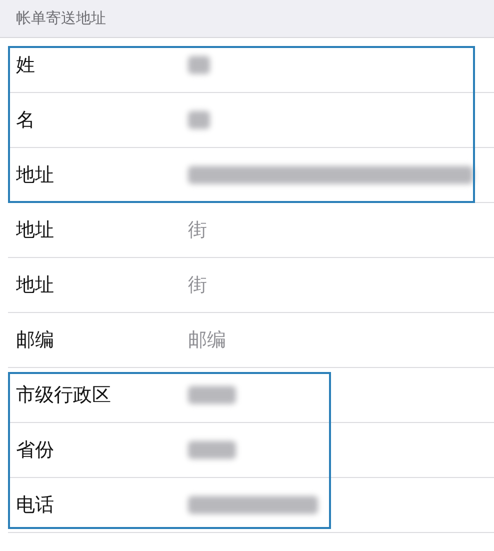 The width and height of the screenshot is (494, 551). Describe the element at coordinates (63, 395) in the screenshot. I see `field-label: 市级行政区` at that location.